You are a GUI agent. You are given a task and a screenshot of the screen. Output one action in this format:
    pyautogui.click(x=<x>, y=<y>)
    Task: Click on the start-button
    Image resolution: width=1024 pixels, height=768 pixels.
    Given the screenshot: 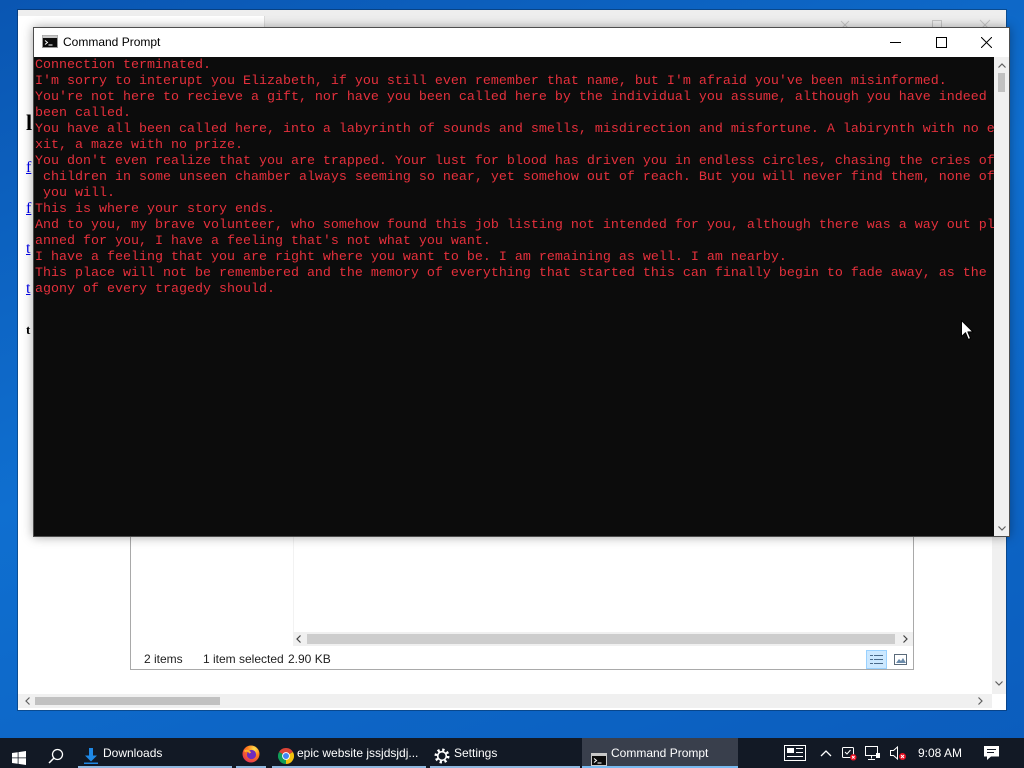 What is the action you would take?
    pyautogui.click(x=19, y=753)
    